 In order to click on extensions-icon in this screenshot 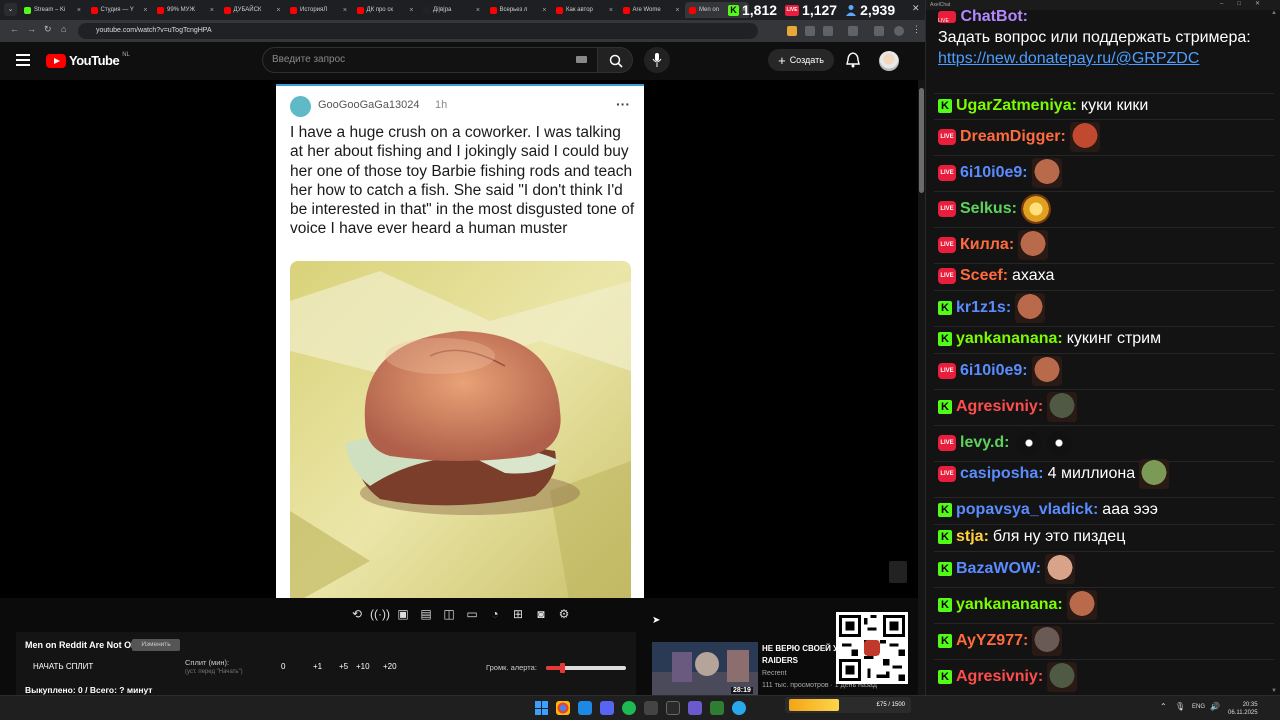, I will do `click(879, 31)`.